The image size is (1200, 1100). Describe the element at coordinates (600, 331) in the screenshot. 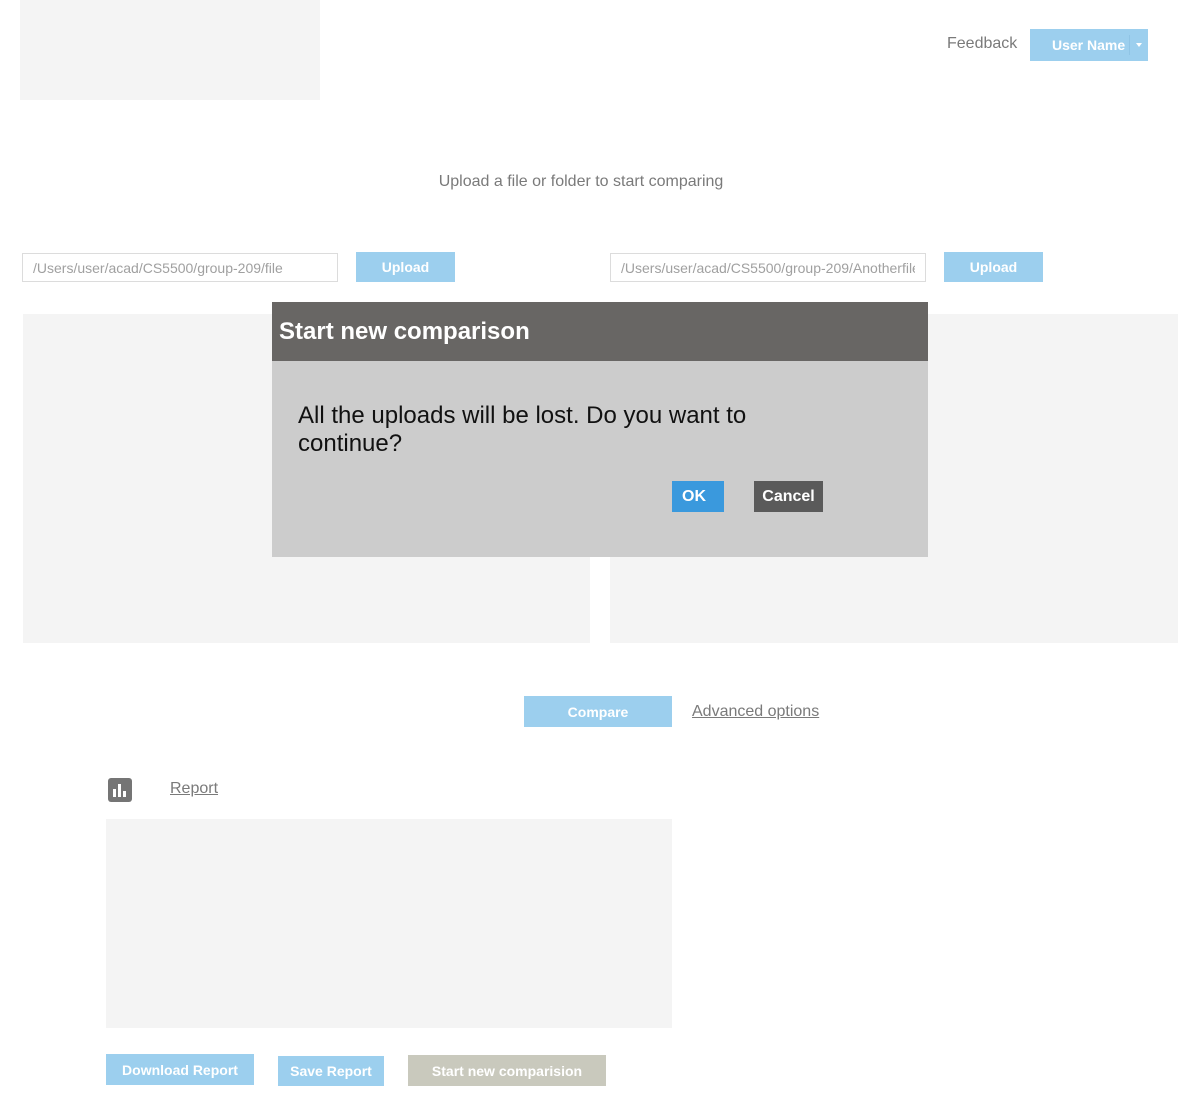

I see `dialog-title: Start new comparison` at that location.